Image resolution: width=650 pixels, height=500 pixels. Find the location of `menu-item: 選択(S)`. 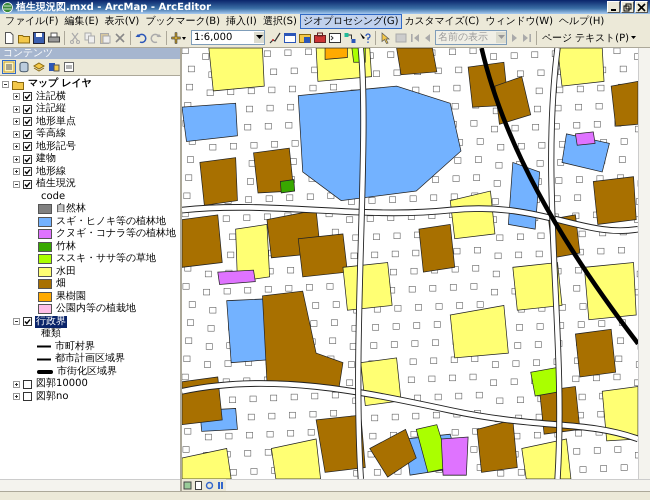

menu-item: 選択(S) is located at coordinates (280, 21).